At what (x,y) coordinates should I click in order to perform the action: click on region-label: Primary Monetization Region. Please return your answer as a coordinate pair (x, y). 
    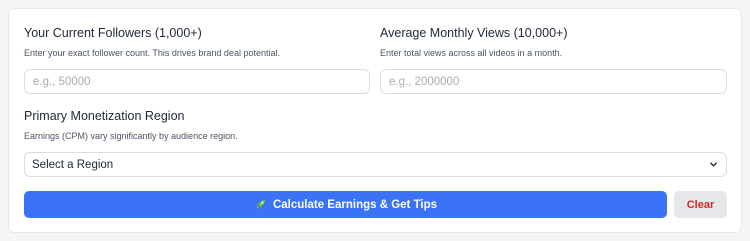
    Looking at the image, I should click on (104, 116).